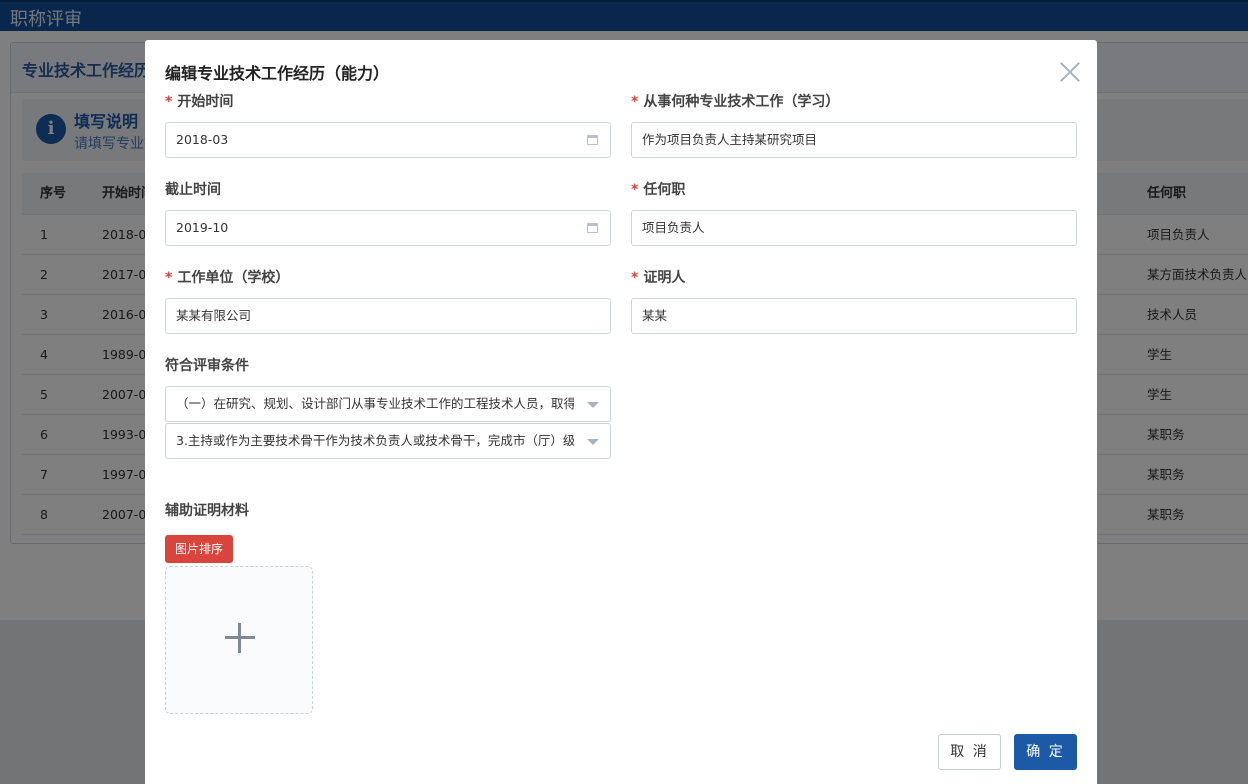  What do you see at coordinates (375, 403) in the screenshot?
I see `criteria-category-value: （一）在研究、规划、设计部门从事专业技术工作的工程技术人员，取得中级` at bounding box center [375, 403].